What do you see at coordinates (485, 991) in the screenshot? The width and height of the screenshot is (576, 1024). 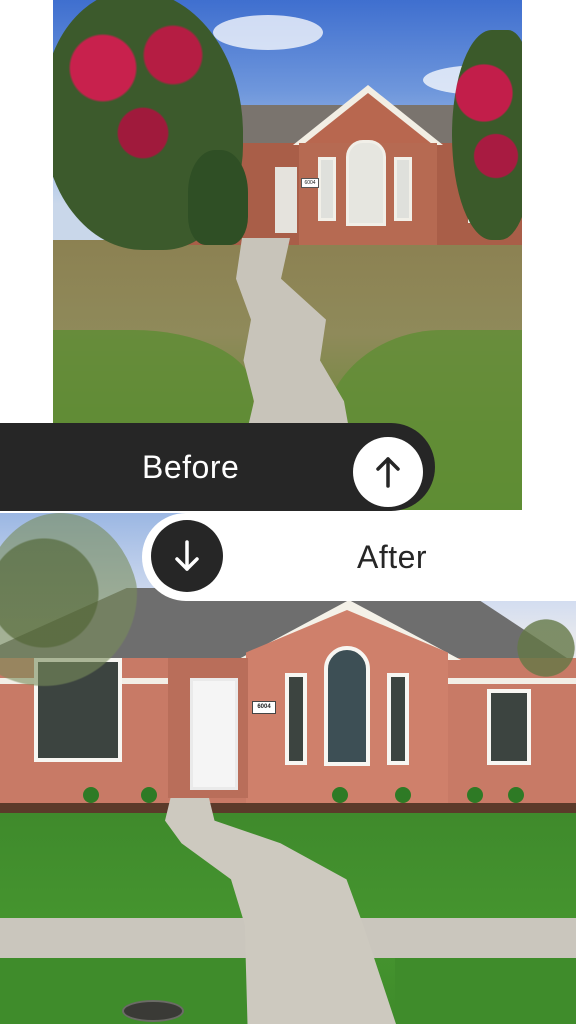 I see `grass-strip` at bounding box center [485, 991].